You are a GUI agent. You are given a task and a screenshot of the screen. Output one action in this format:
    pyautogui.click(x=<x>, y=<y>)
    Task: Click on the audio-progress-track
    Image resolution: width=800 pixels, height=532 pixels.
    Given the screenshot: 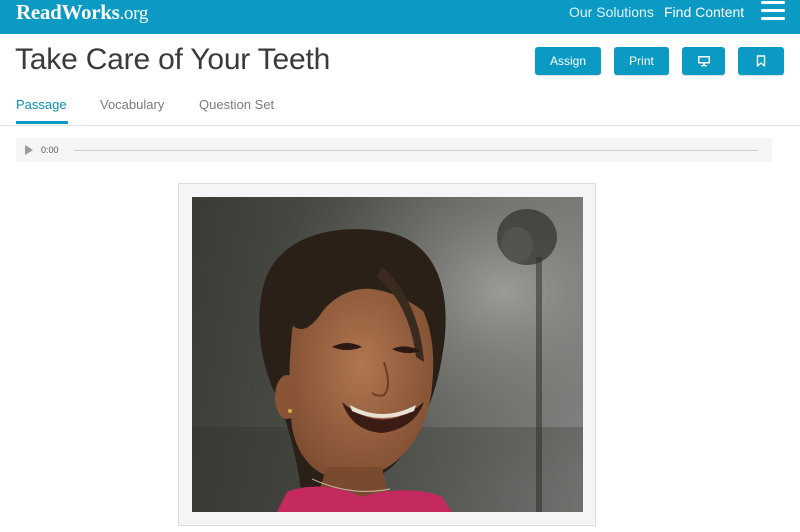 What is the action you would take?
    pyautogui.click(x=416, y=150)
    